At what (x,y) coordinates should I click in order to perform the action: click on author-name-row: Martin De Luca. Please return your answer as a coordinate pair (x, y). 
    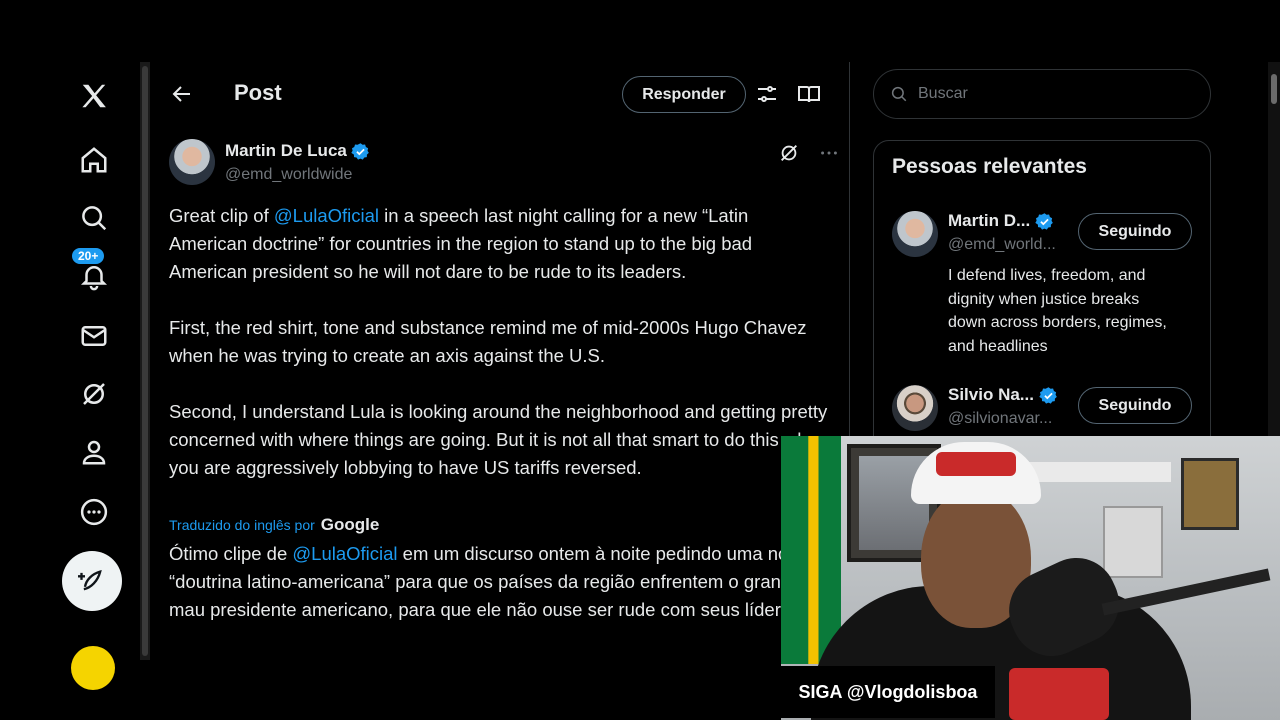
    Looking at the image, I should click on (297, 151).